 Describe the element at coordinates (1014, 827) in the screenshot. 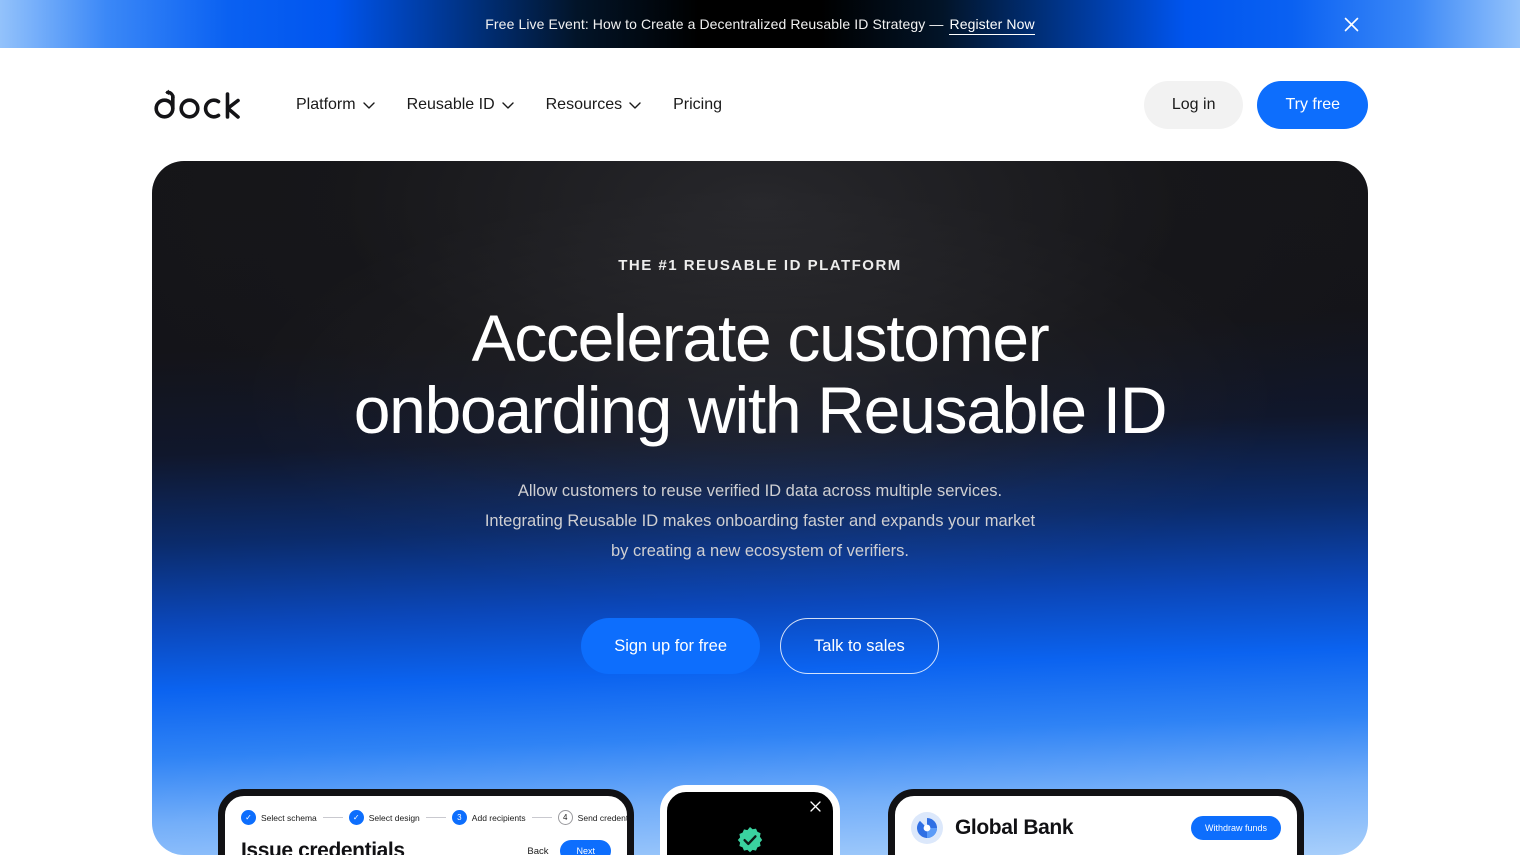

I see `bank-name: Global Bank` at that location.